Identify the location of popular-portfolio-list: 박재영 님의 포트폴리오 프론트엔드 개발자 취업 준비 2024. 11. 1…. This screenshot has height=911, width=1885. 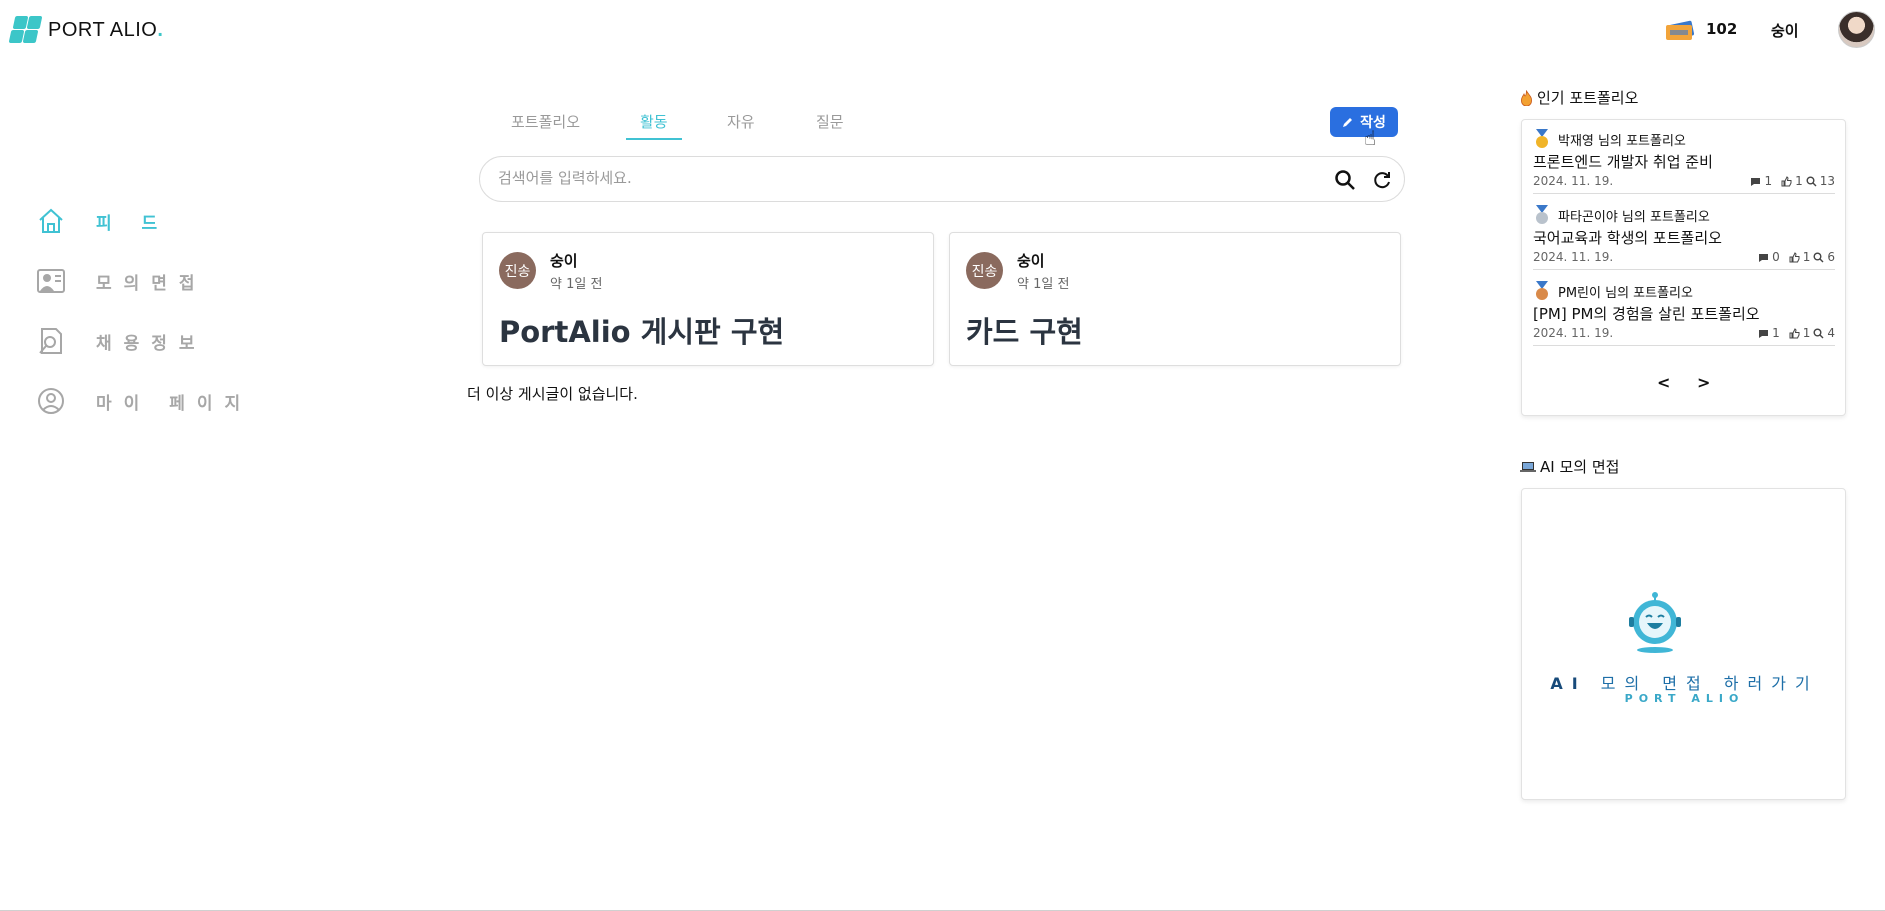
(1683, 267).